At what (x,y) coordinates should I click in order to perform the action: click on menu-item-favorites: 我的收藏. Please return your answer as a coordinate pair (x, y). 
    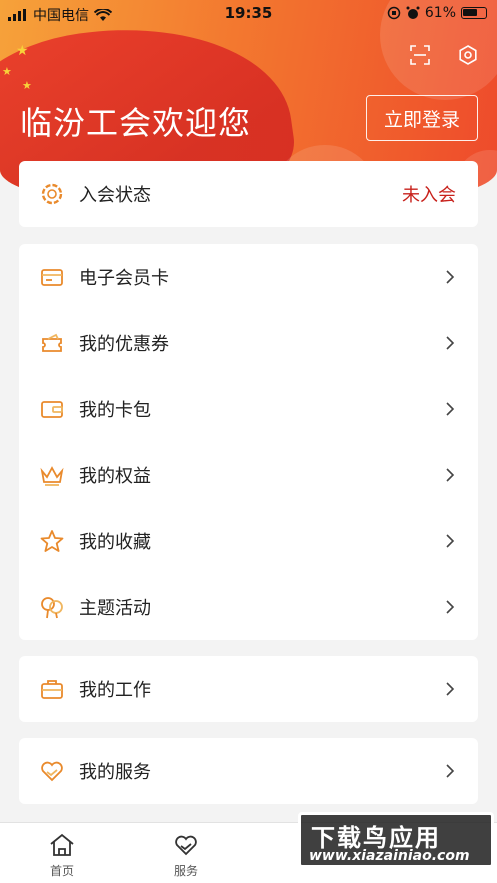
    Looking at the image, I should click on (248, 541).